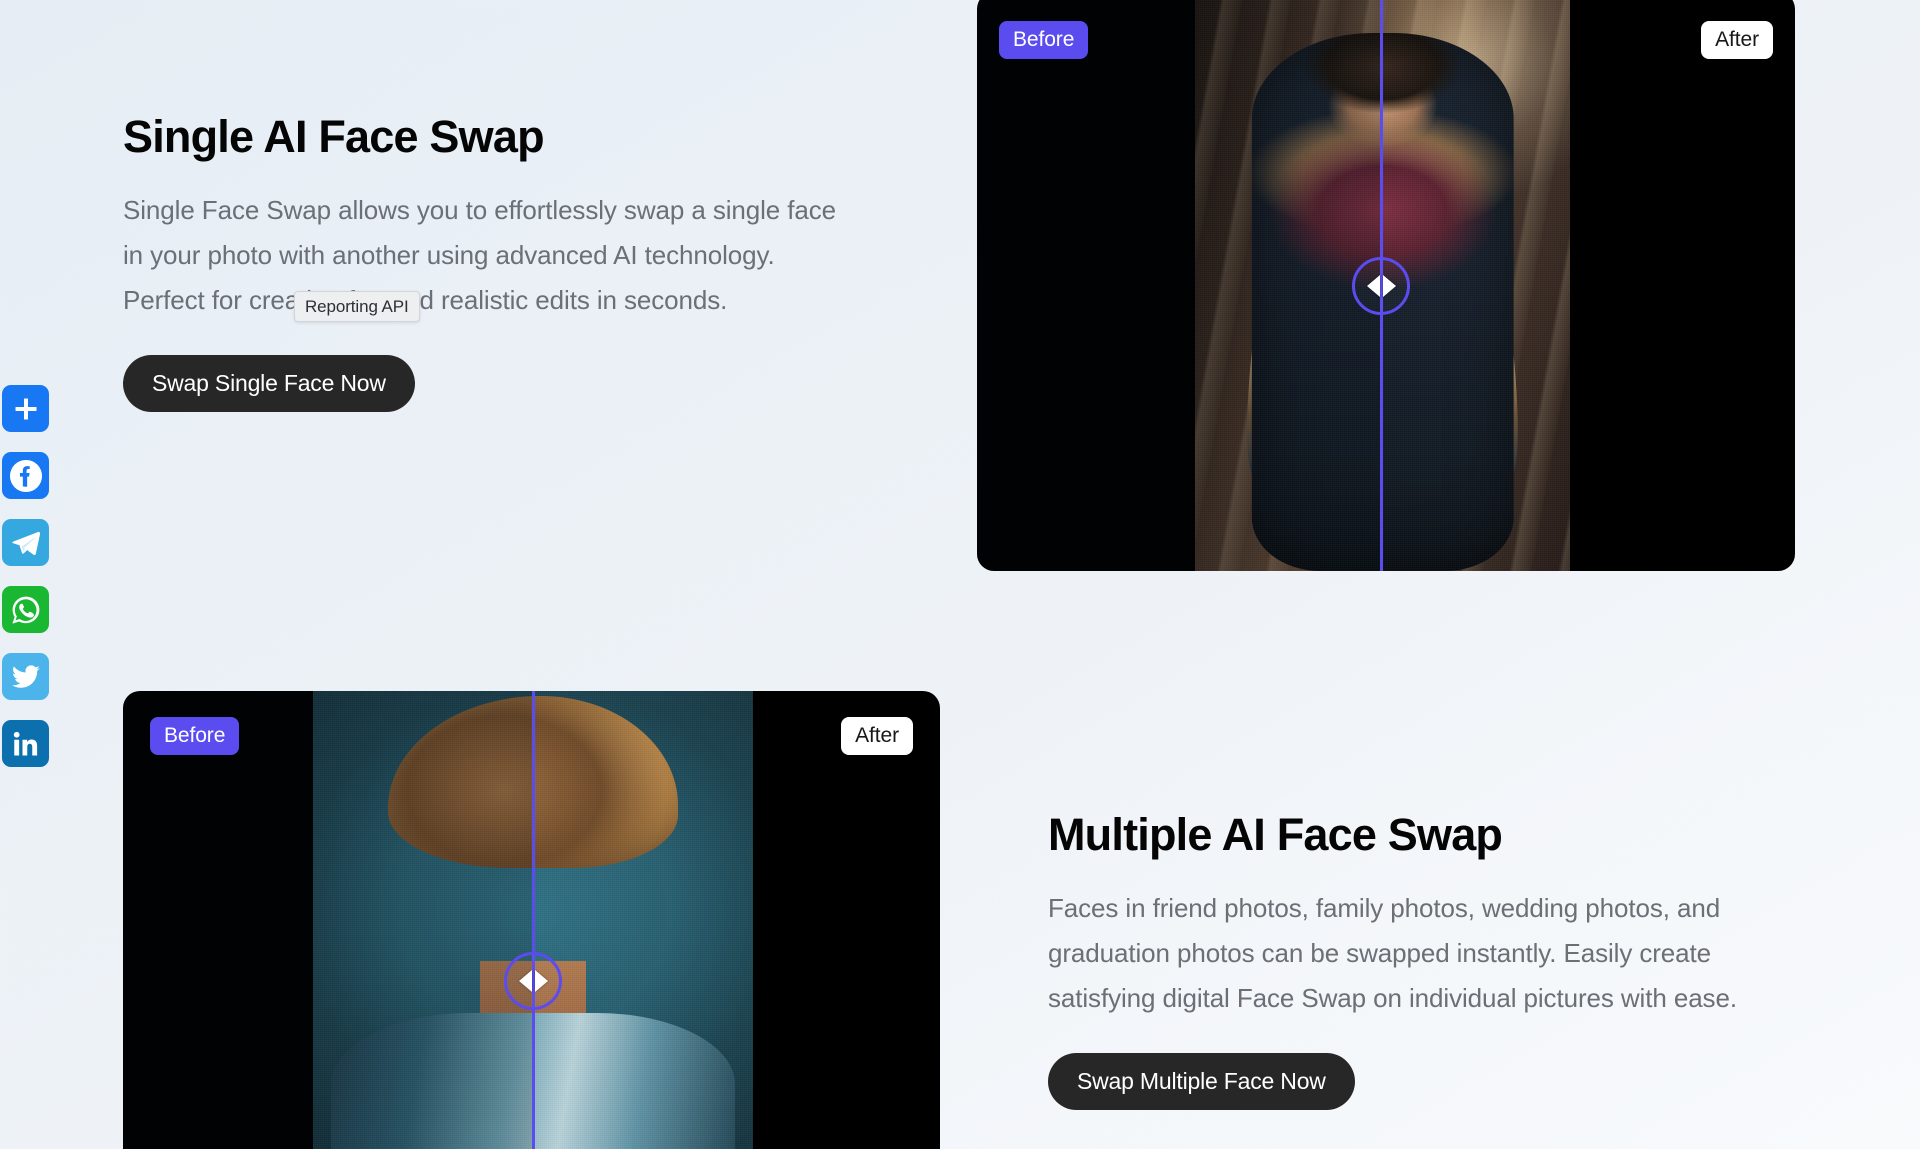 Image resolution: width=1920 pixels, height=1149 pixels. I want to click on share-telegram-button, so click(25, 542).